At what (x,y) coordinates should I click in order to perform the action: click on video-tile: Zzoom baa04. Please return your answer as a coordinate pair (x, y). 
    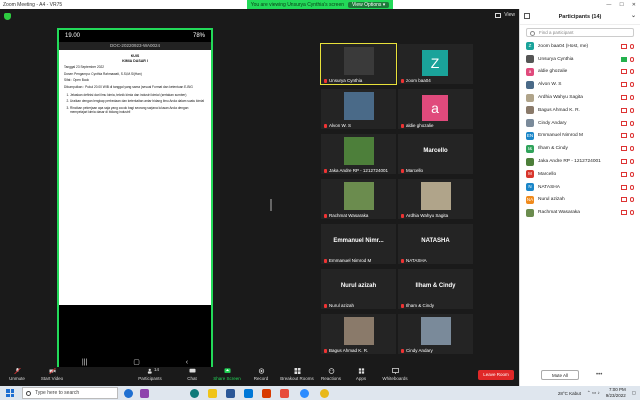
    Looking at the image, I should click on (435, 64).